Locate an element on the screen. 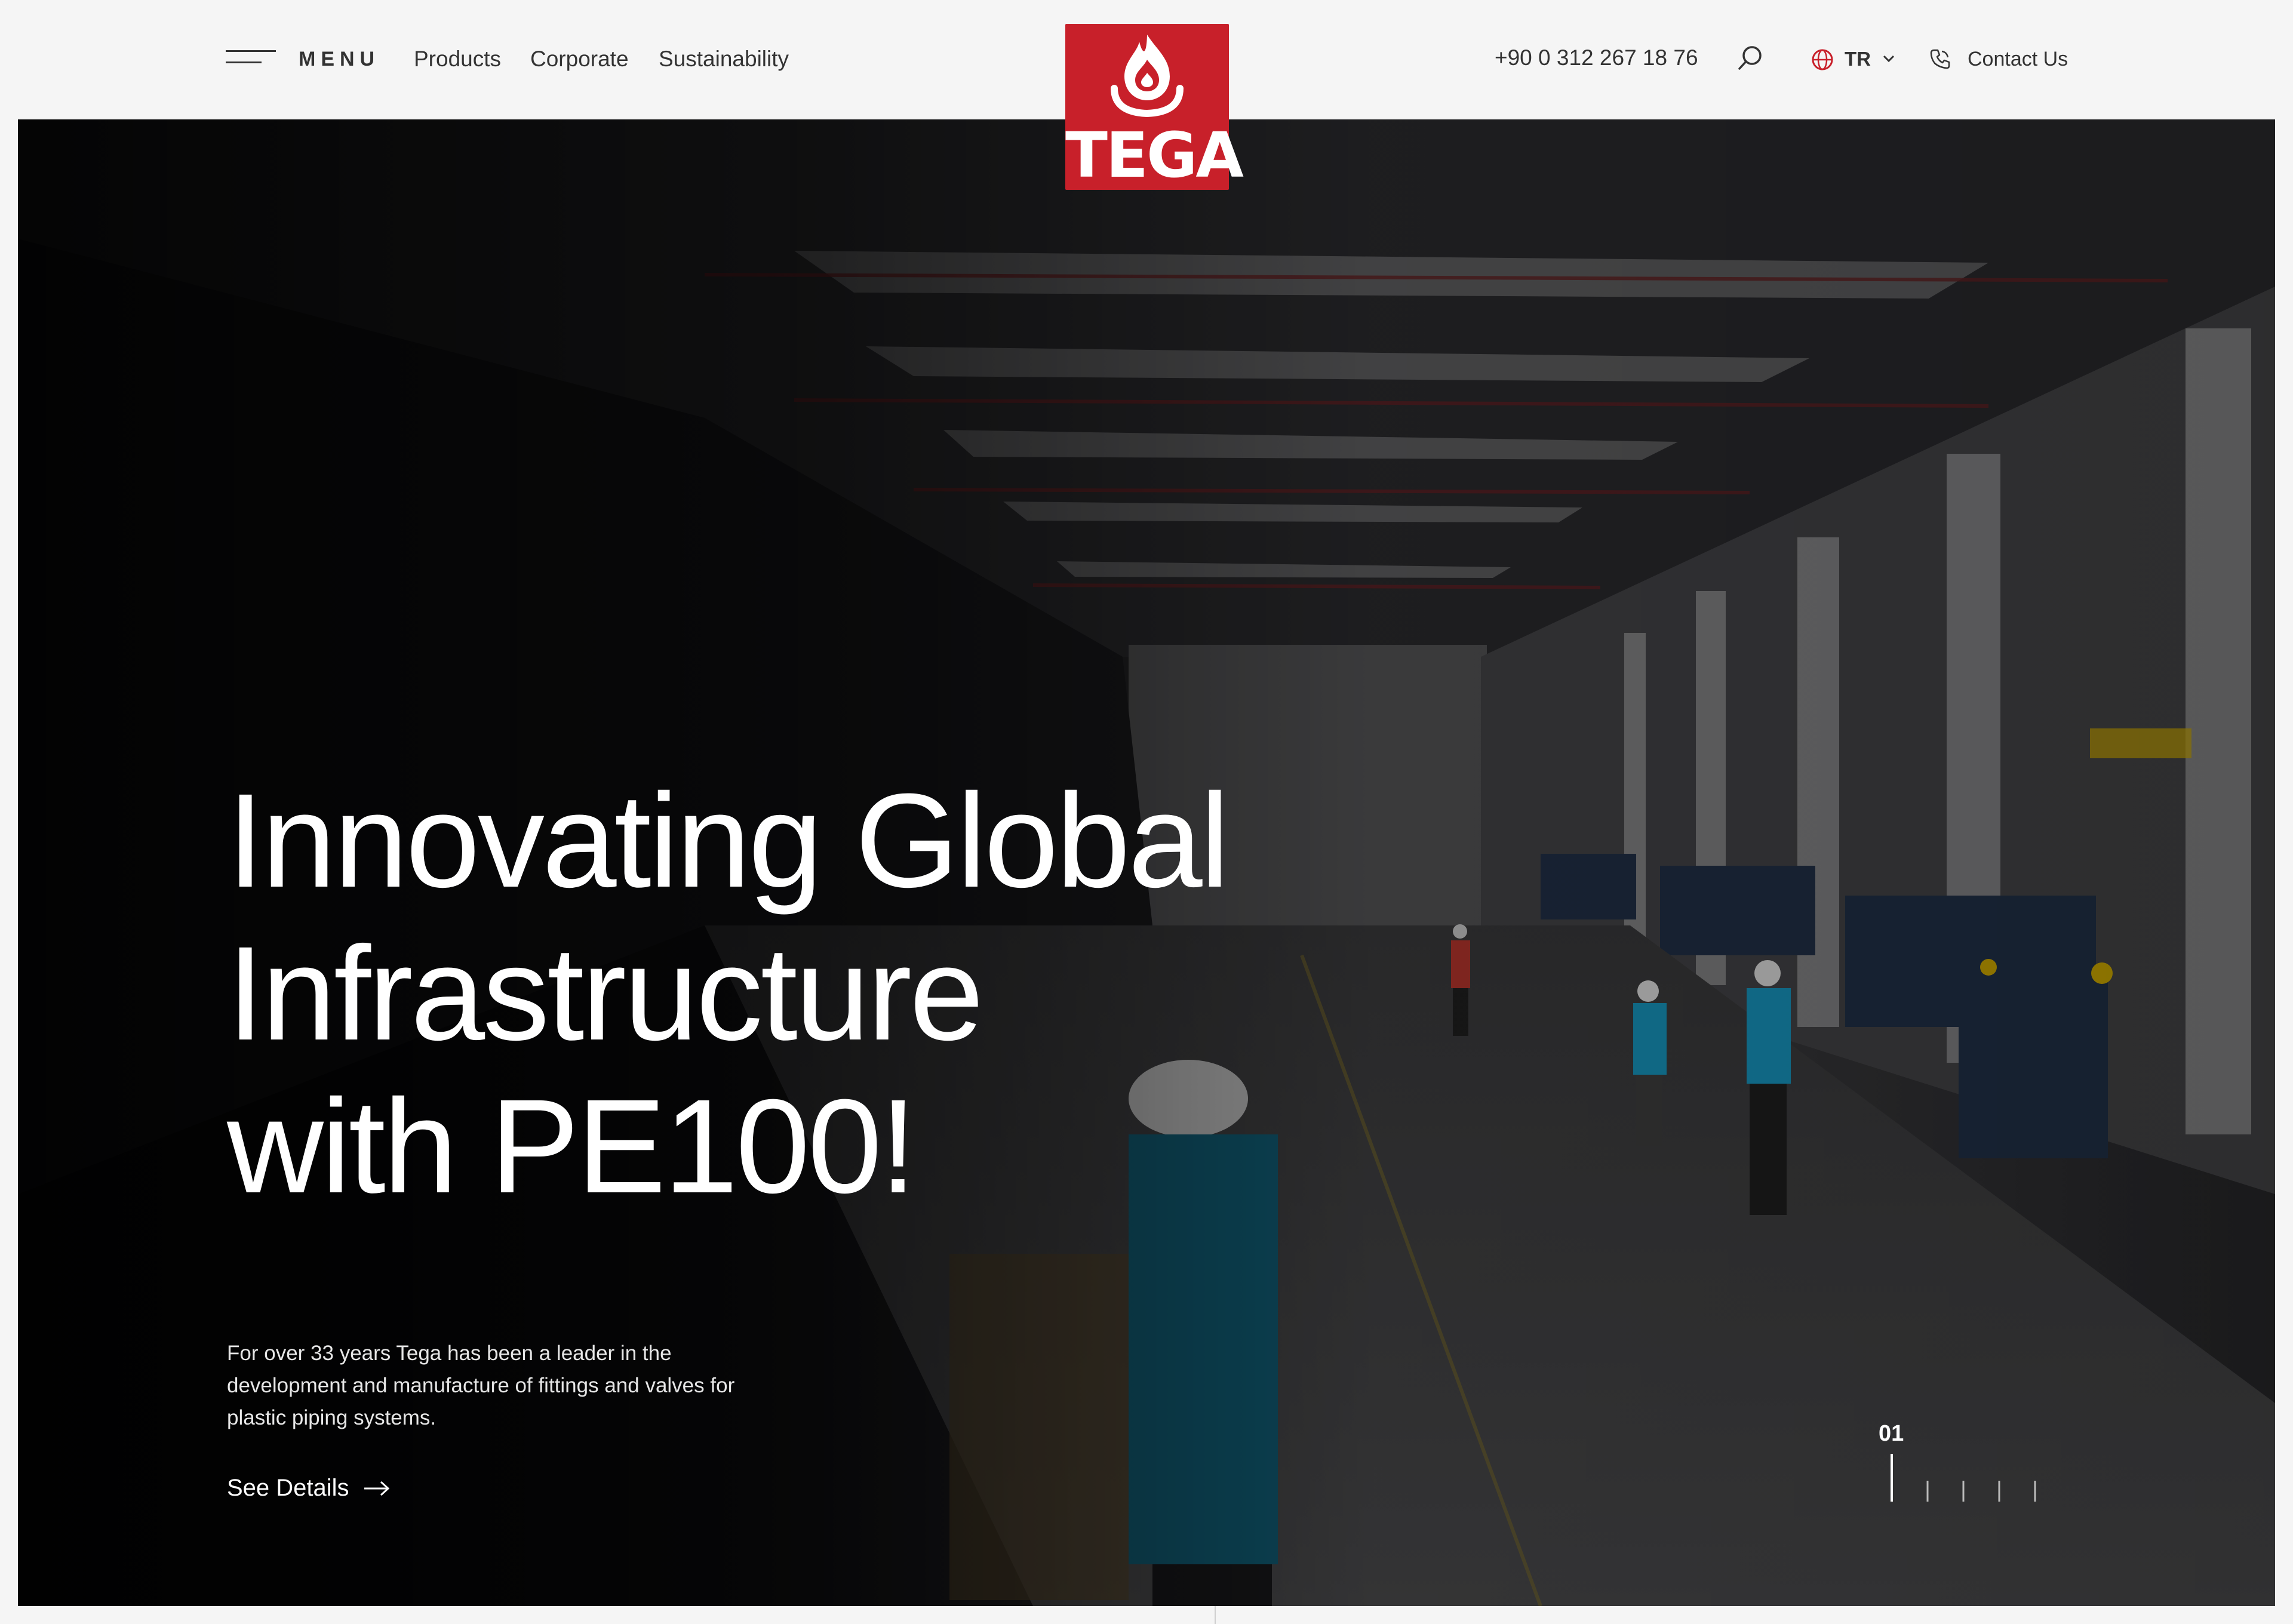  headline-line: Infrastructure is located at coordinates (606, 993).